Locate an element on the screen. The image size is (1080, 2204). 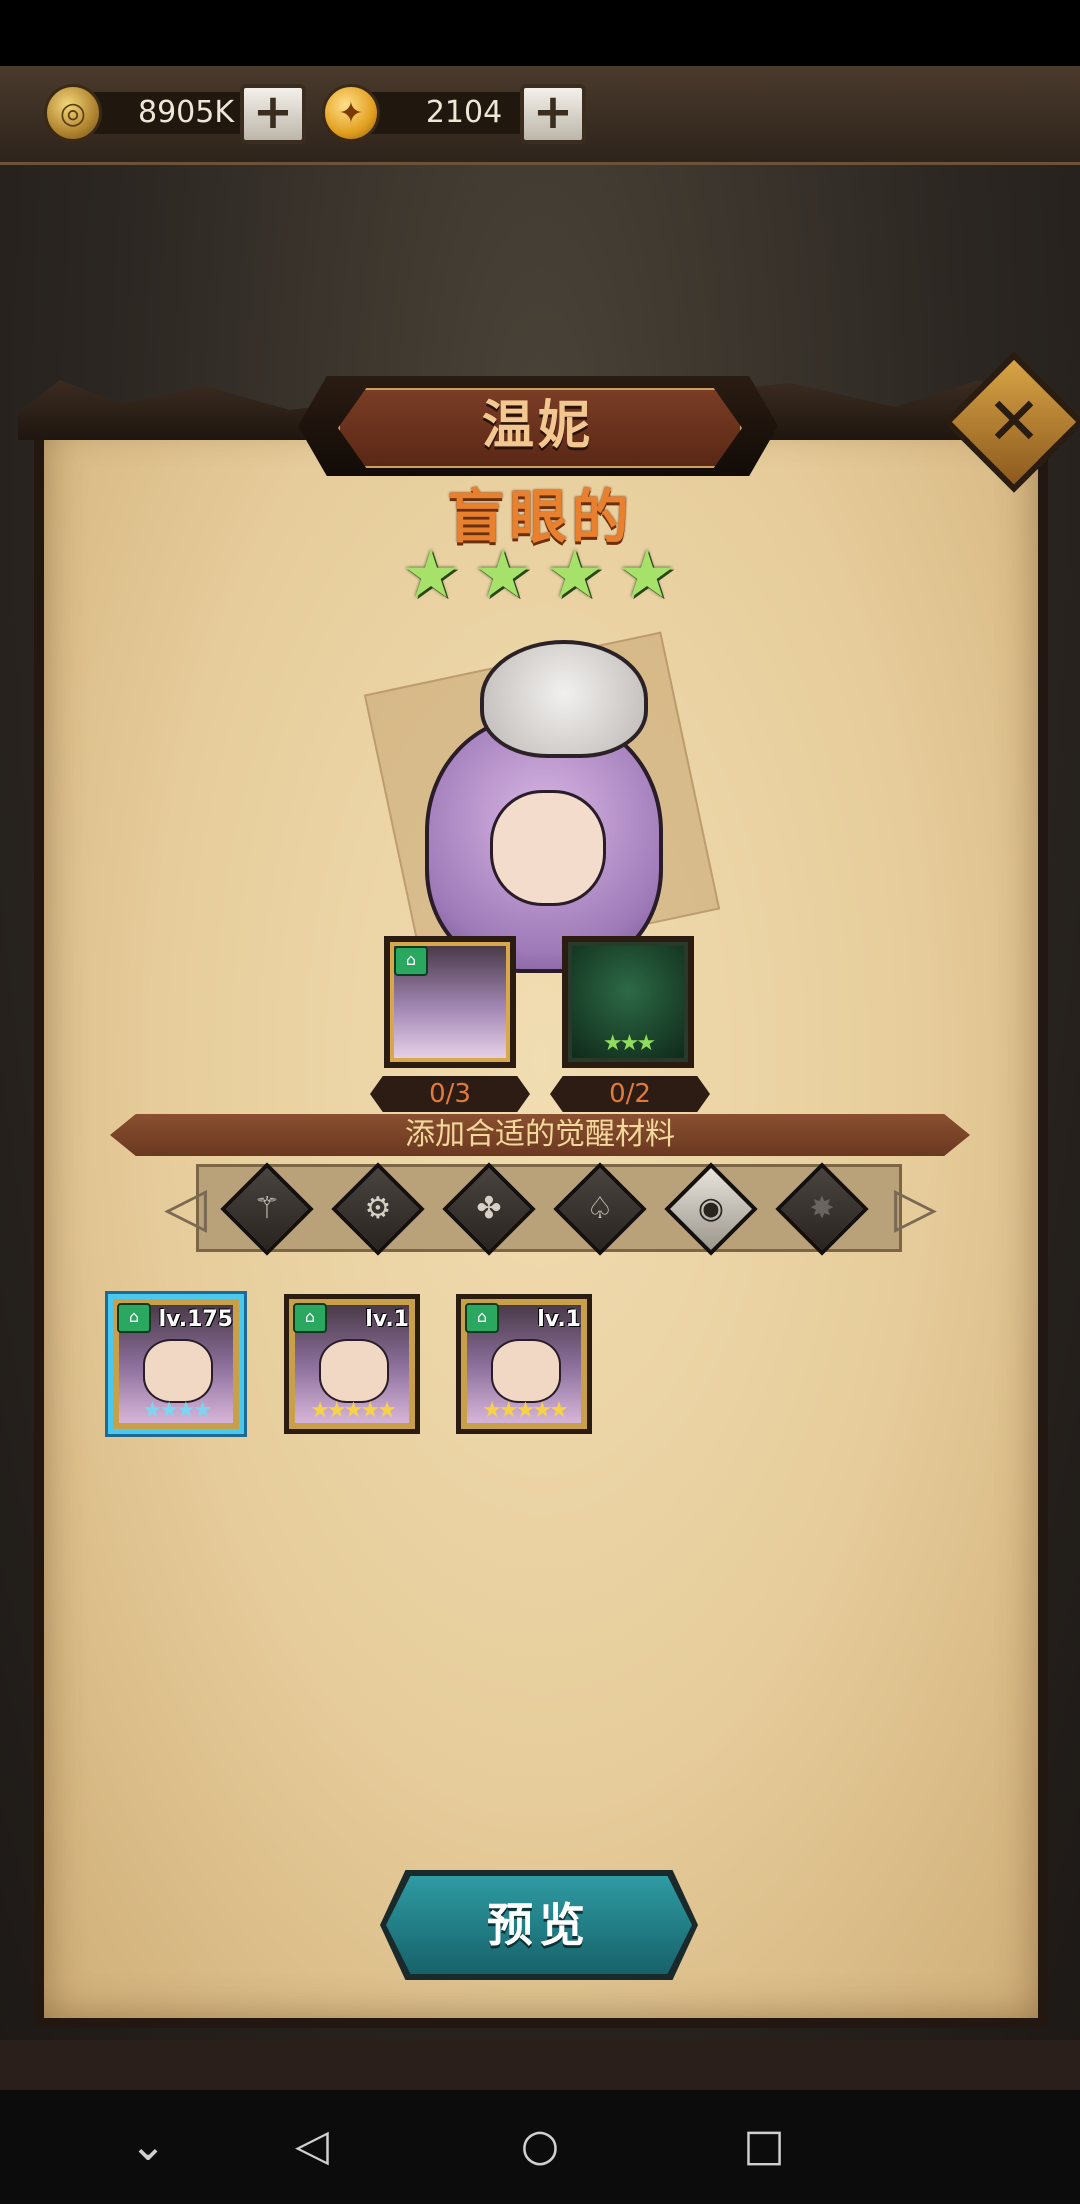
cat-companion is located at coordinates (564, 699).